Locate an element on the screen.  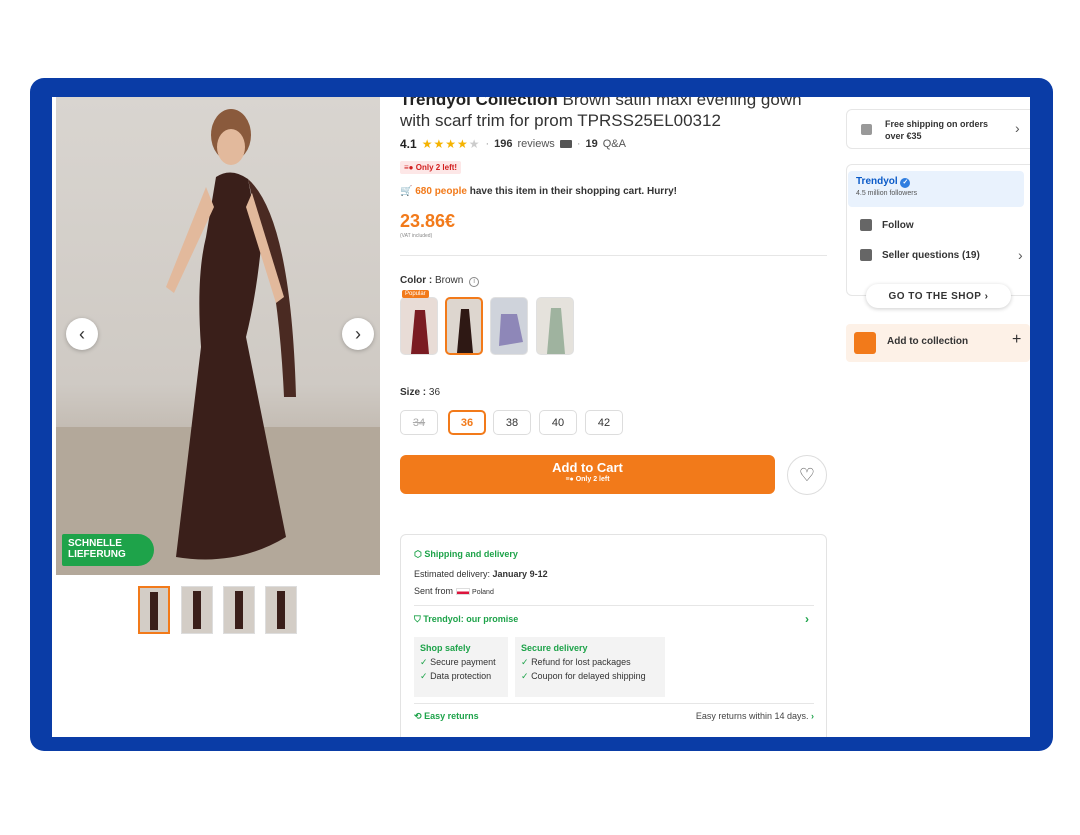
sent-from: Sent from Poland is located at coordinates (454, 591).